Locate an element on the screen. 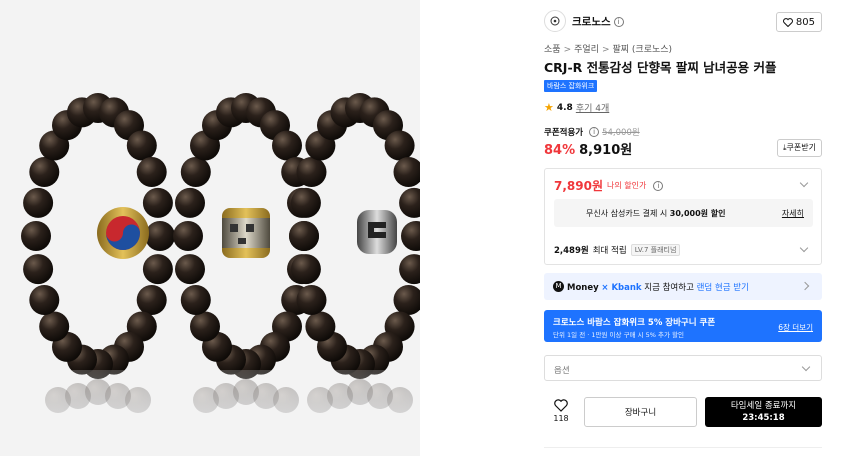  promo-more-link: 6장 더보기 is located at coordinates (795, 327).